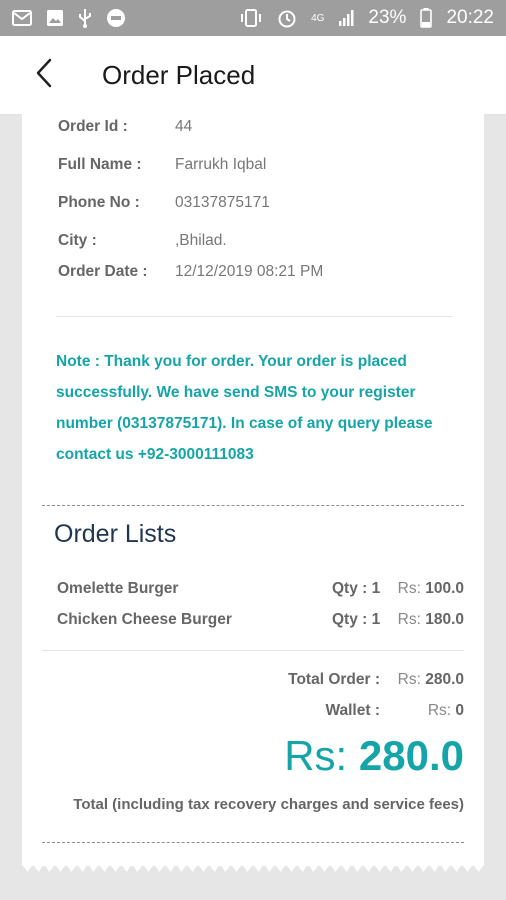 The height and width of the screenshot is (900, 506). I want to click on full-name-label: Full Name :, so click(100, 164).